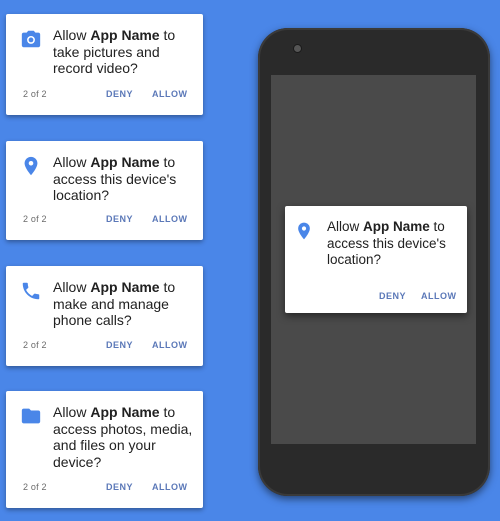 The width and height of the screenshot is (500, 521). I want to click on front-camera, so click(297, 48).